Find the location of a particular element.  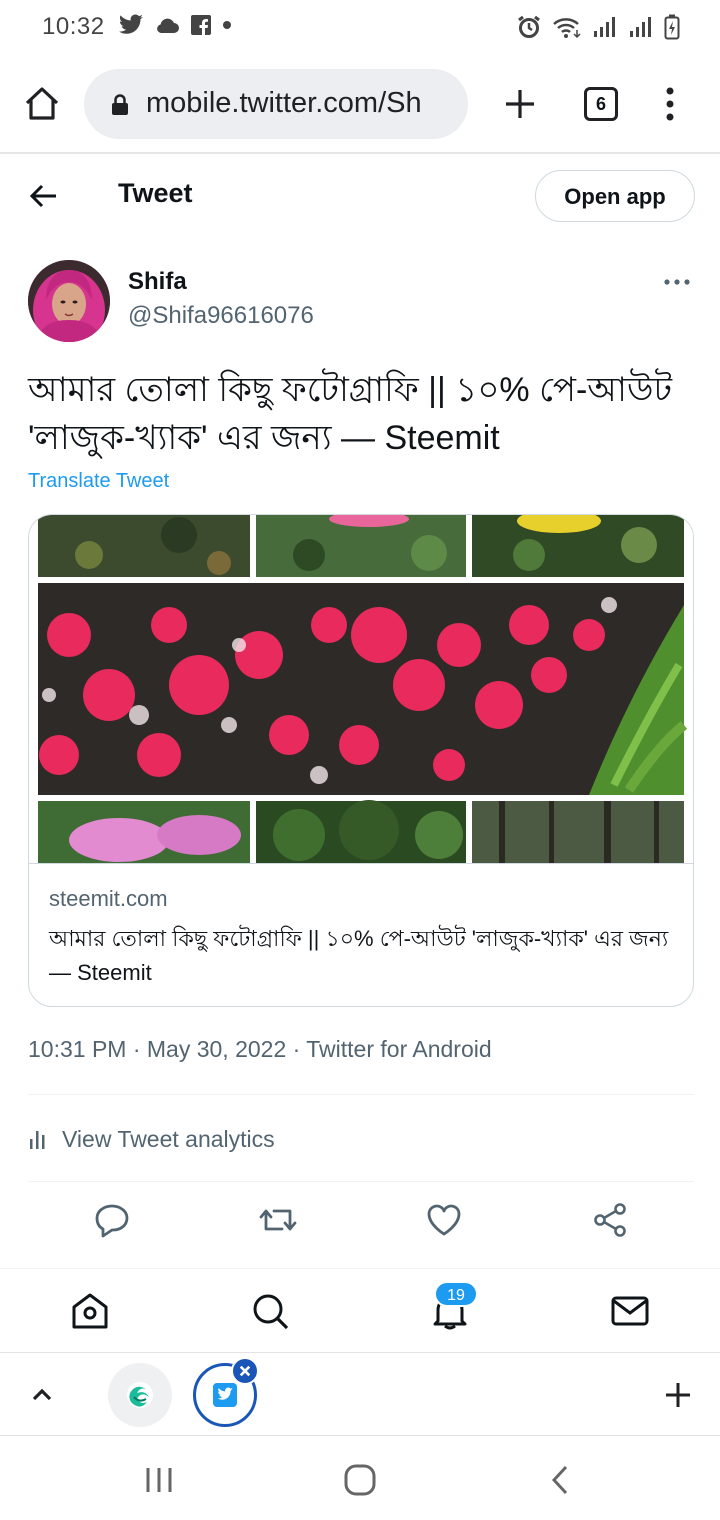

status-time: 10:32 is located at coordinates (73, 26).